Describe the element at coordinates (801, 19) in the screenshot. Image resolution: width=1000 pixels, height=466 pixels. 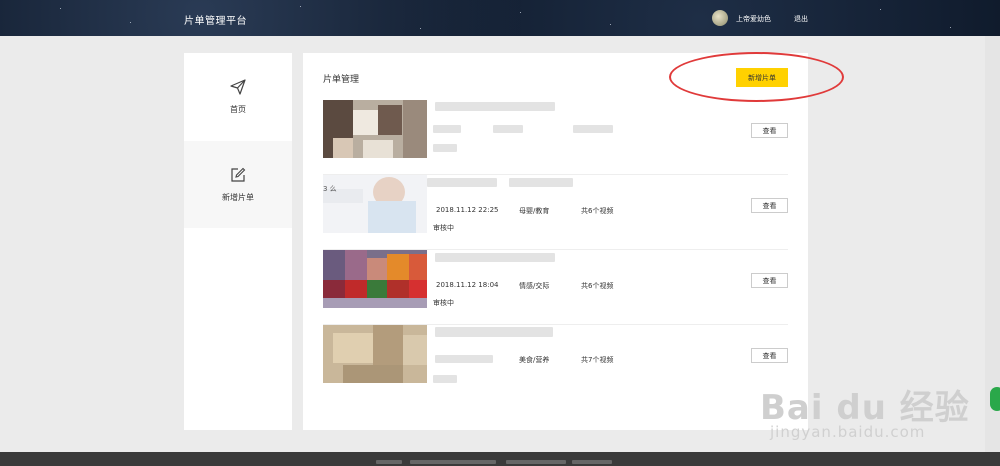
I see `logout-link: 退出` at that location.